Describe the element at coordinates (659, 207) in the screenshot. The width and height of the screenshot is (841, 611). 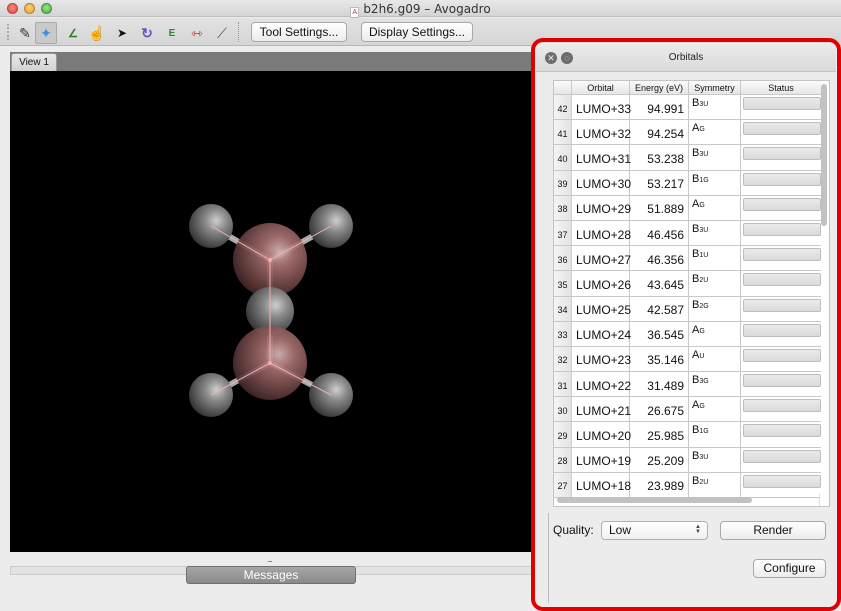
I see `orbital-energy: 51.889` at that location.